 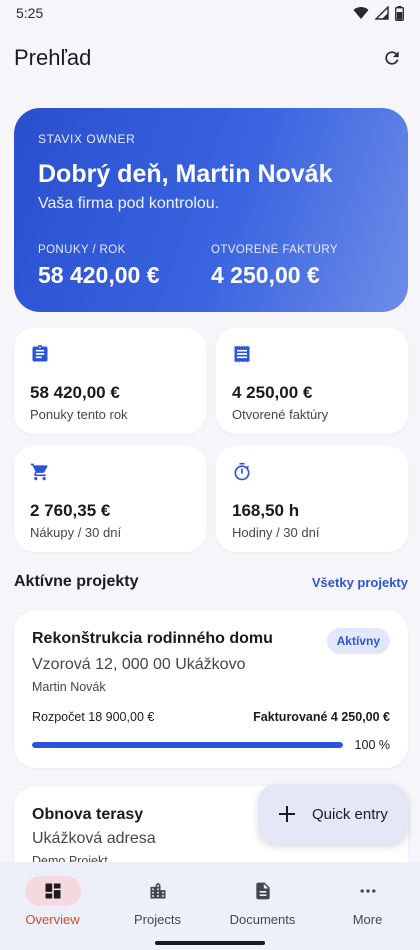 I want to click on status-time: 5:25, so click(x=30, y=13).